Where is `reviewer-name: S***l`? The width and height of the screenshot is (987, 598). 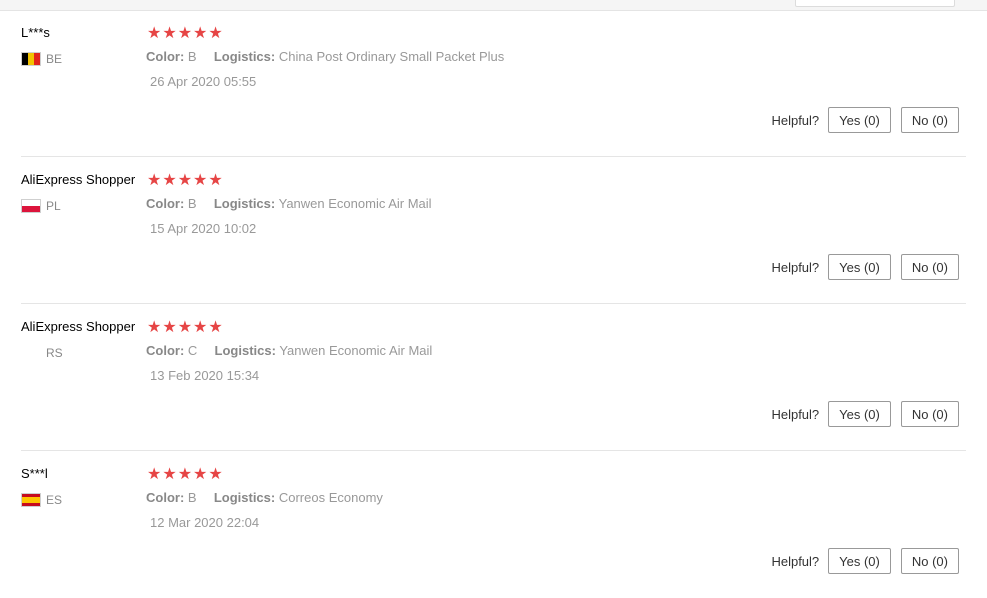 reviewer-name: S***l is located at coordinates (34, 473).